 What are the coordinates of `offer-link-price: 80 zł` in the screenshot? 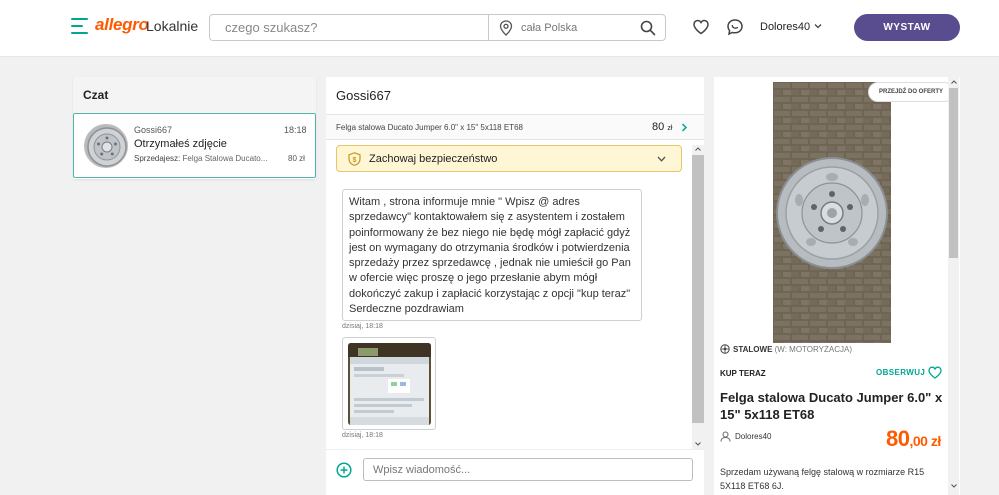 It's located at (662, 127).